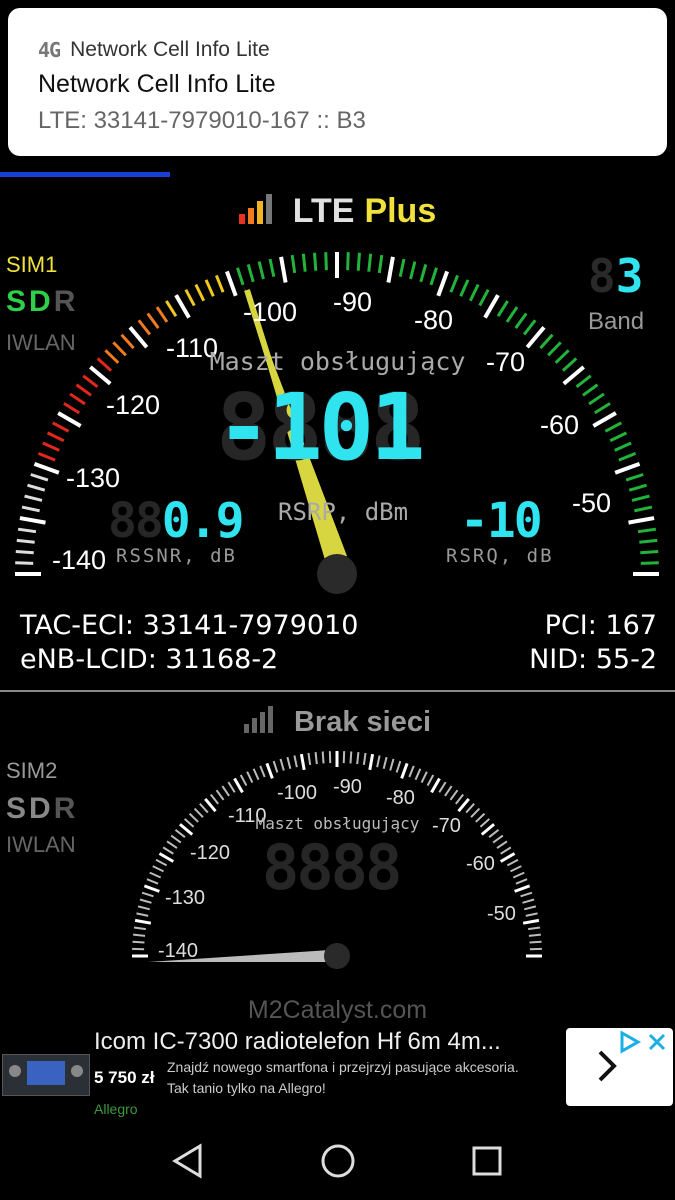 Image resolution: width=675 pixels, height=1200 pixels. I want to click on loading-progress-bar, so click(85, 174).